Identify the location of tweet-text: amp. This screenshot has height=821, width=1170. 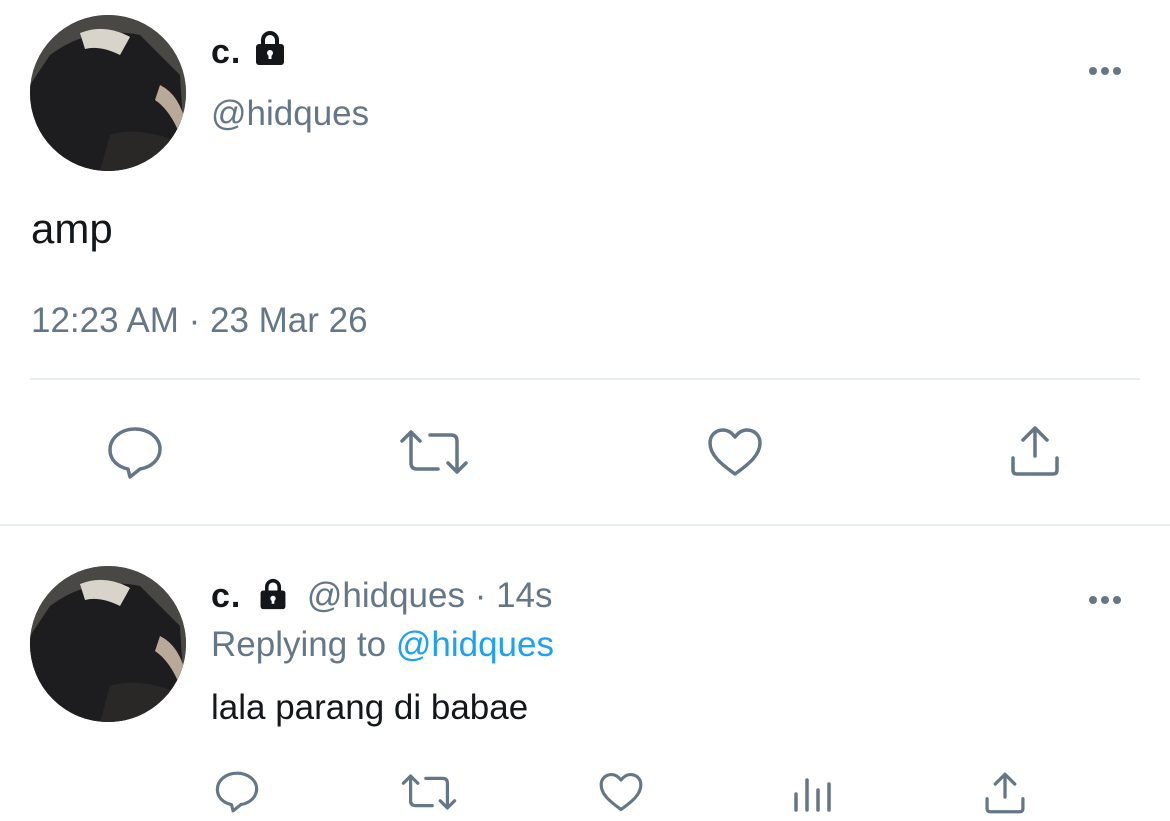
(72, 228).